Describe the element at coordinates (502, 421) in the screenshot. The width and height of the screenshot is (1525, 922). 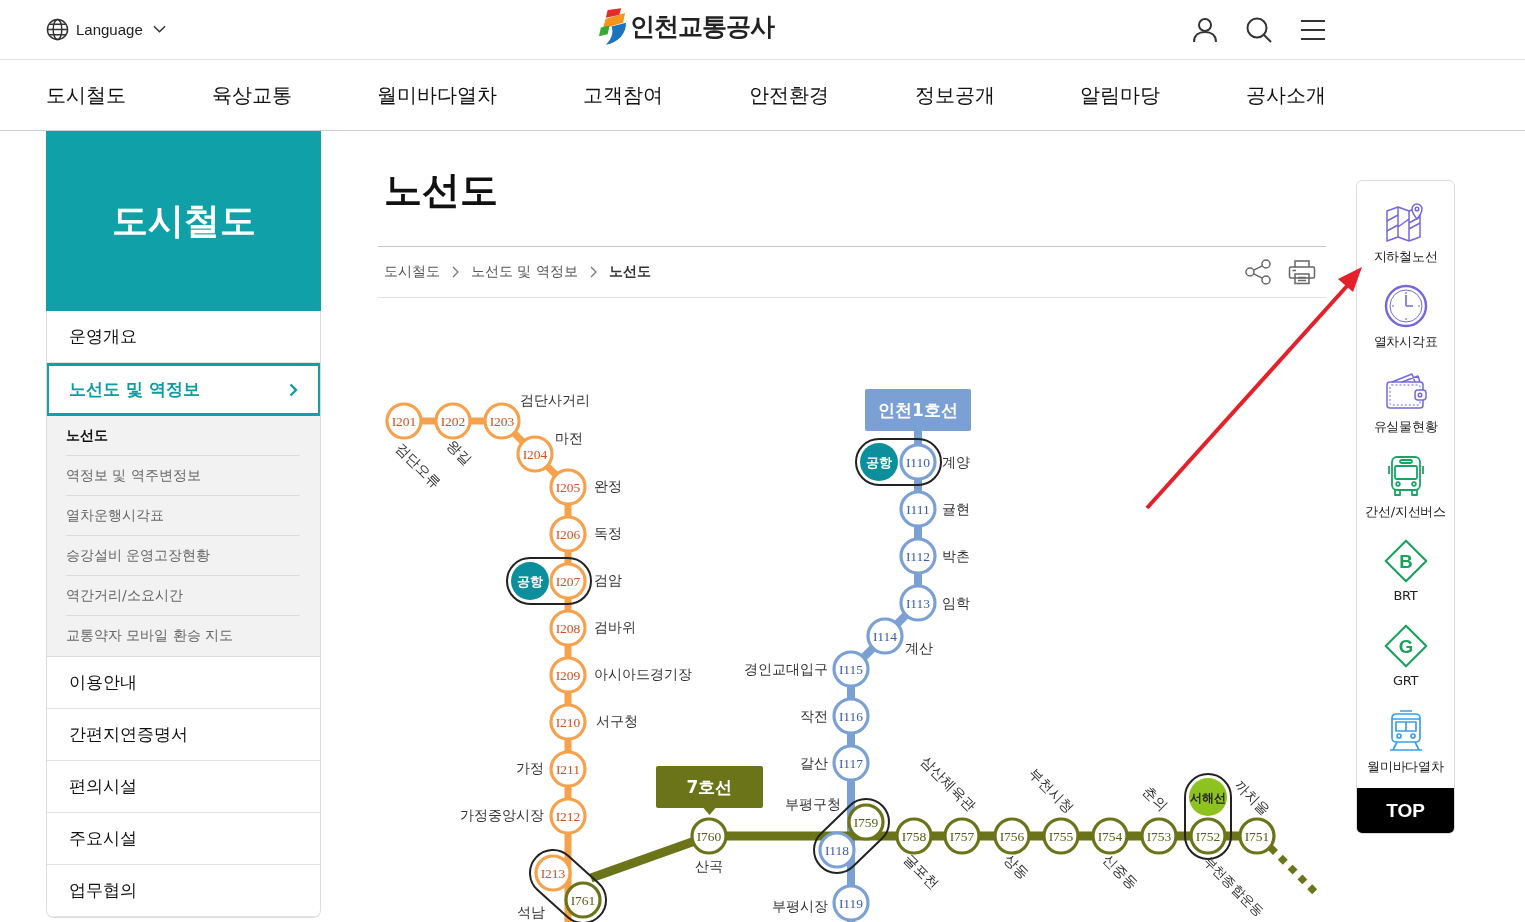
I see `station-marker: I203` at that location.